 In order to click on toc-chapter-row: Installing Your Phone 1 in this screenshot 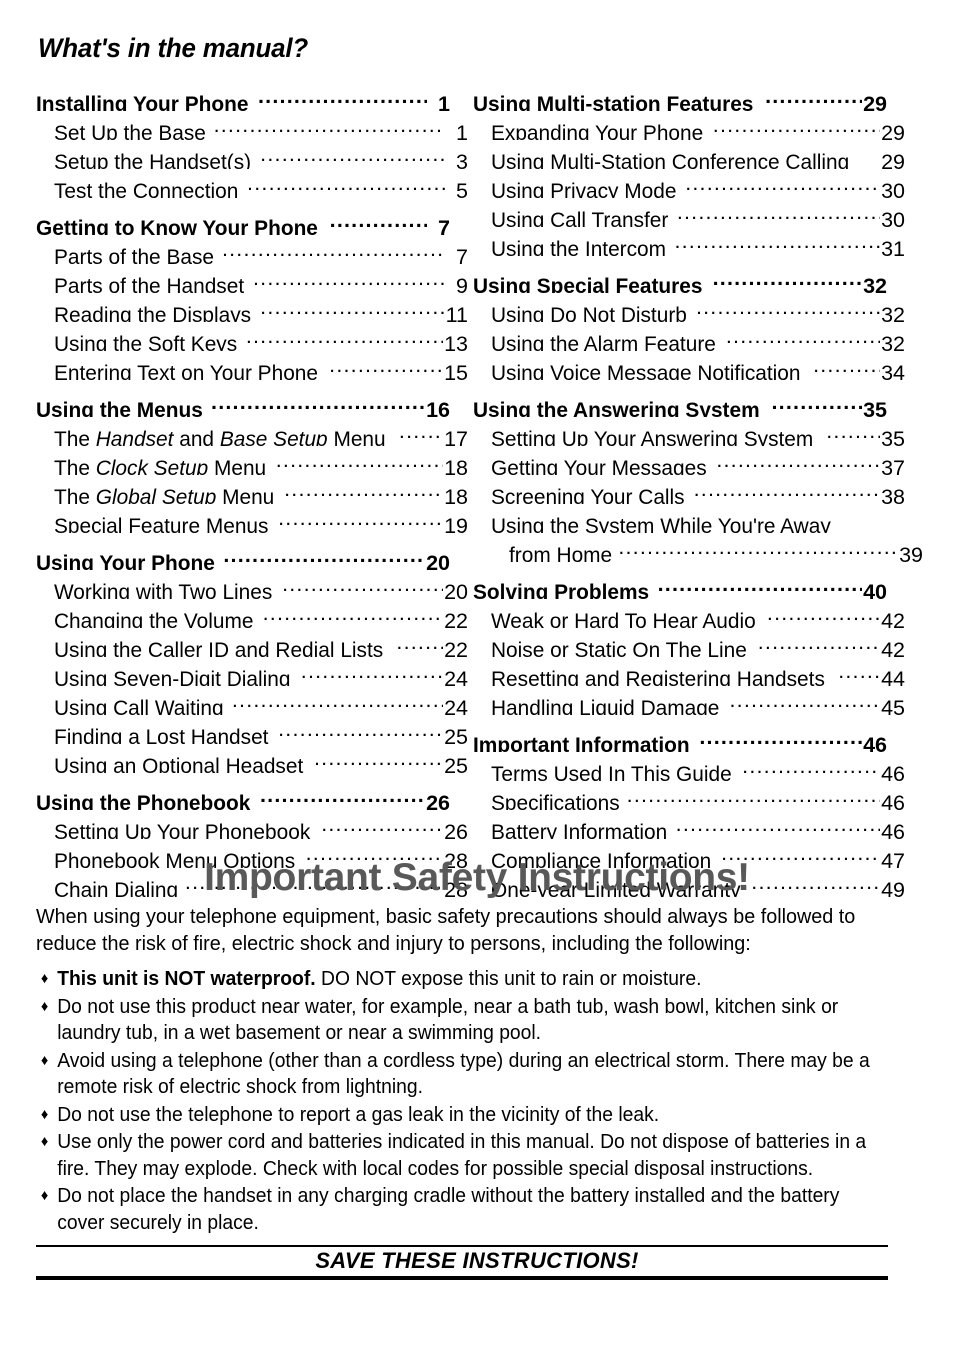, I will do `click(243, 96)`.